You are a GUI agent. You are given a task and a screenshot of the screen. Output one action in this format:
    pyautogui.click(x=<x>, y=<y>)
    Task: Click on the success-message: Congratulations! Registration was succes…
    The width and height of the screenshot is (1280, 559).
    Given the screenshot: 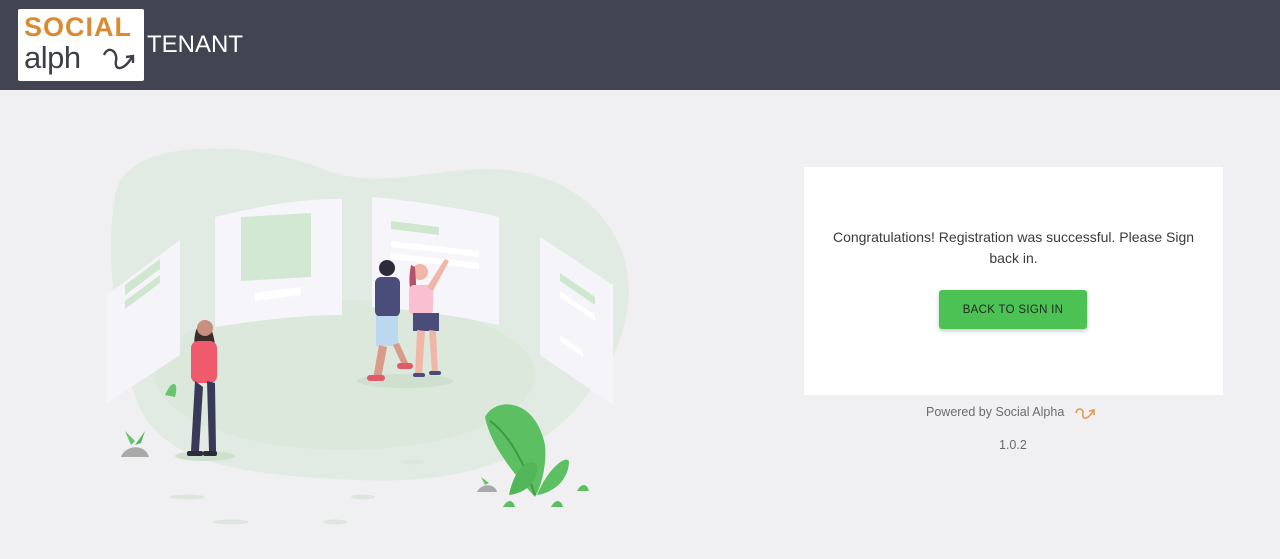 What is the action you would take?
    pyautogui.click(x=1013, y=247)
    